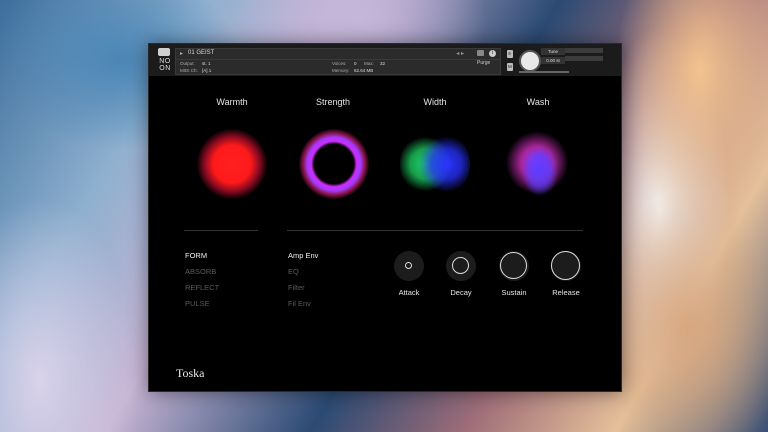 The height and width of the screenshot is (432, 768). Describe the element at coordinates (364, 70) in the screenshot. I see `memory-value: 62.64 MB` at that location.